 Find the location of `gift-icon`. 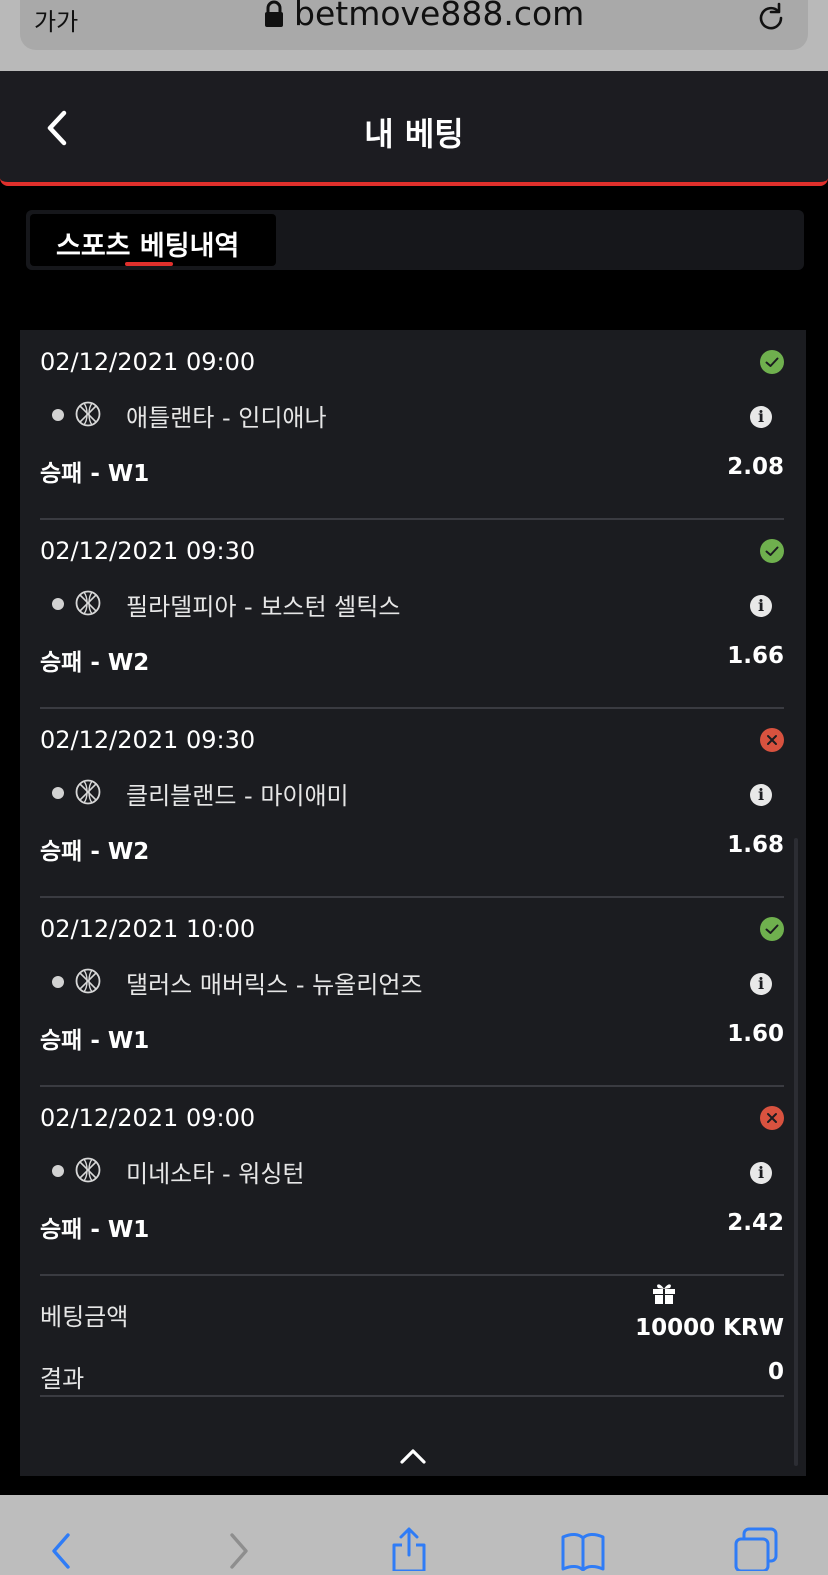

gift-icon is located at coordinates (664, 1294).